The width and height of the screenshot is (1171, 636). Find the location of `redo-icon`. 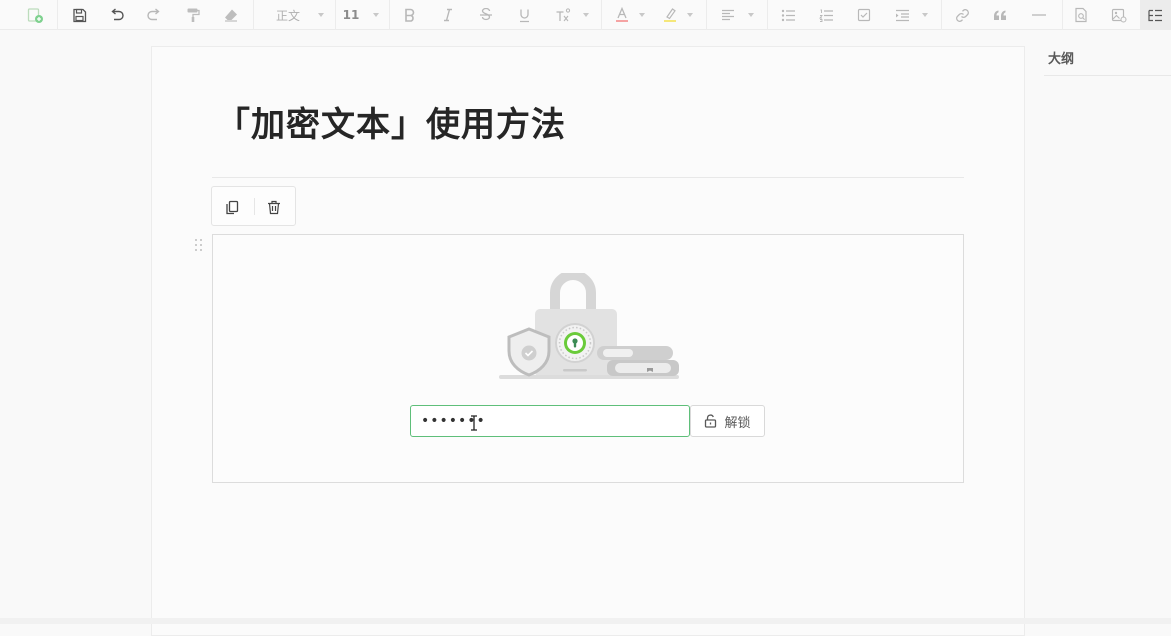

redo-icon is located at coordinates (154, 15).